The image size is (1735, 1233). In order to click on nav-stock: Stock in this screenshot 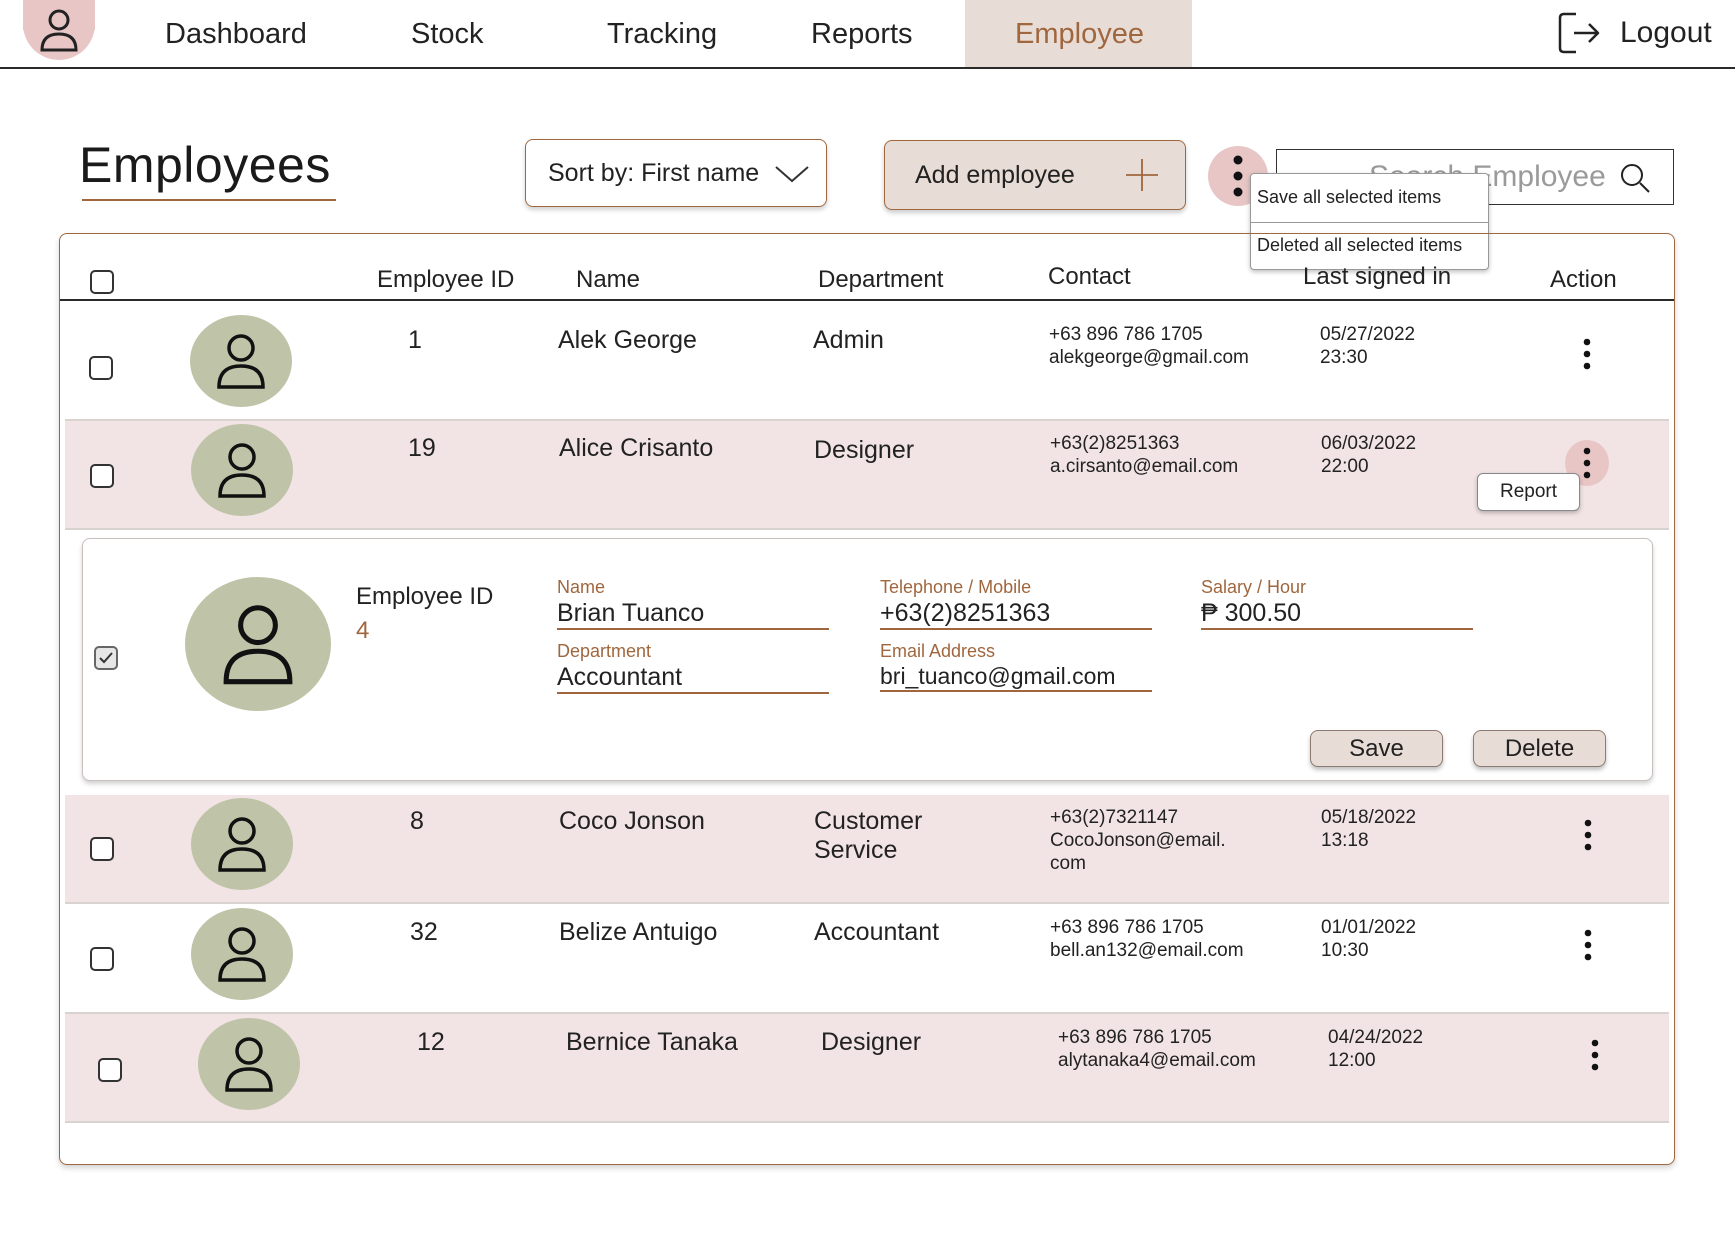, I will do `click(447, 34)`.